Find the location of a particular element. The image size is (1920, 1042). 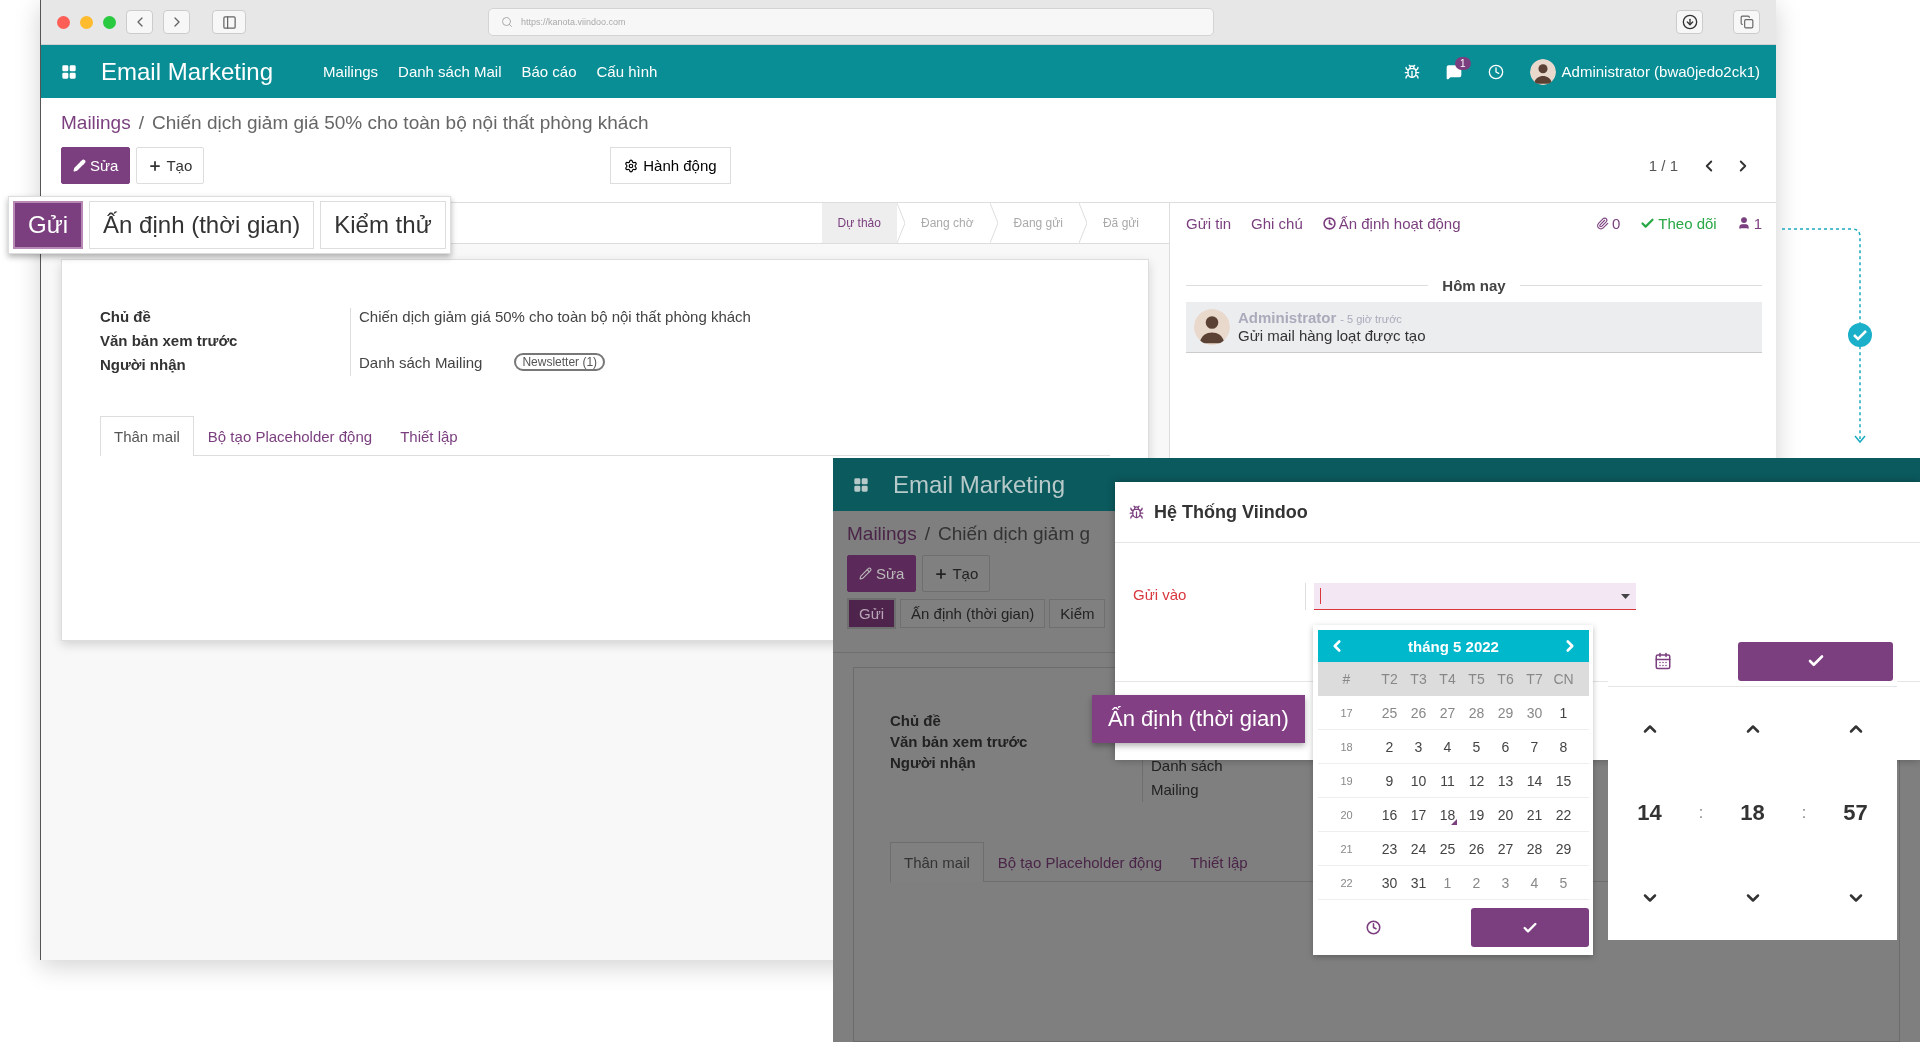

calendar-day: 12 is located at coordinates (1476, 780).